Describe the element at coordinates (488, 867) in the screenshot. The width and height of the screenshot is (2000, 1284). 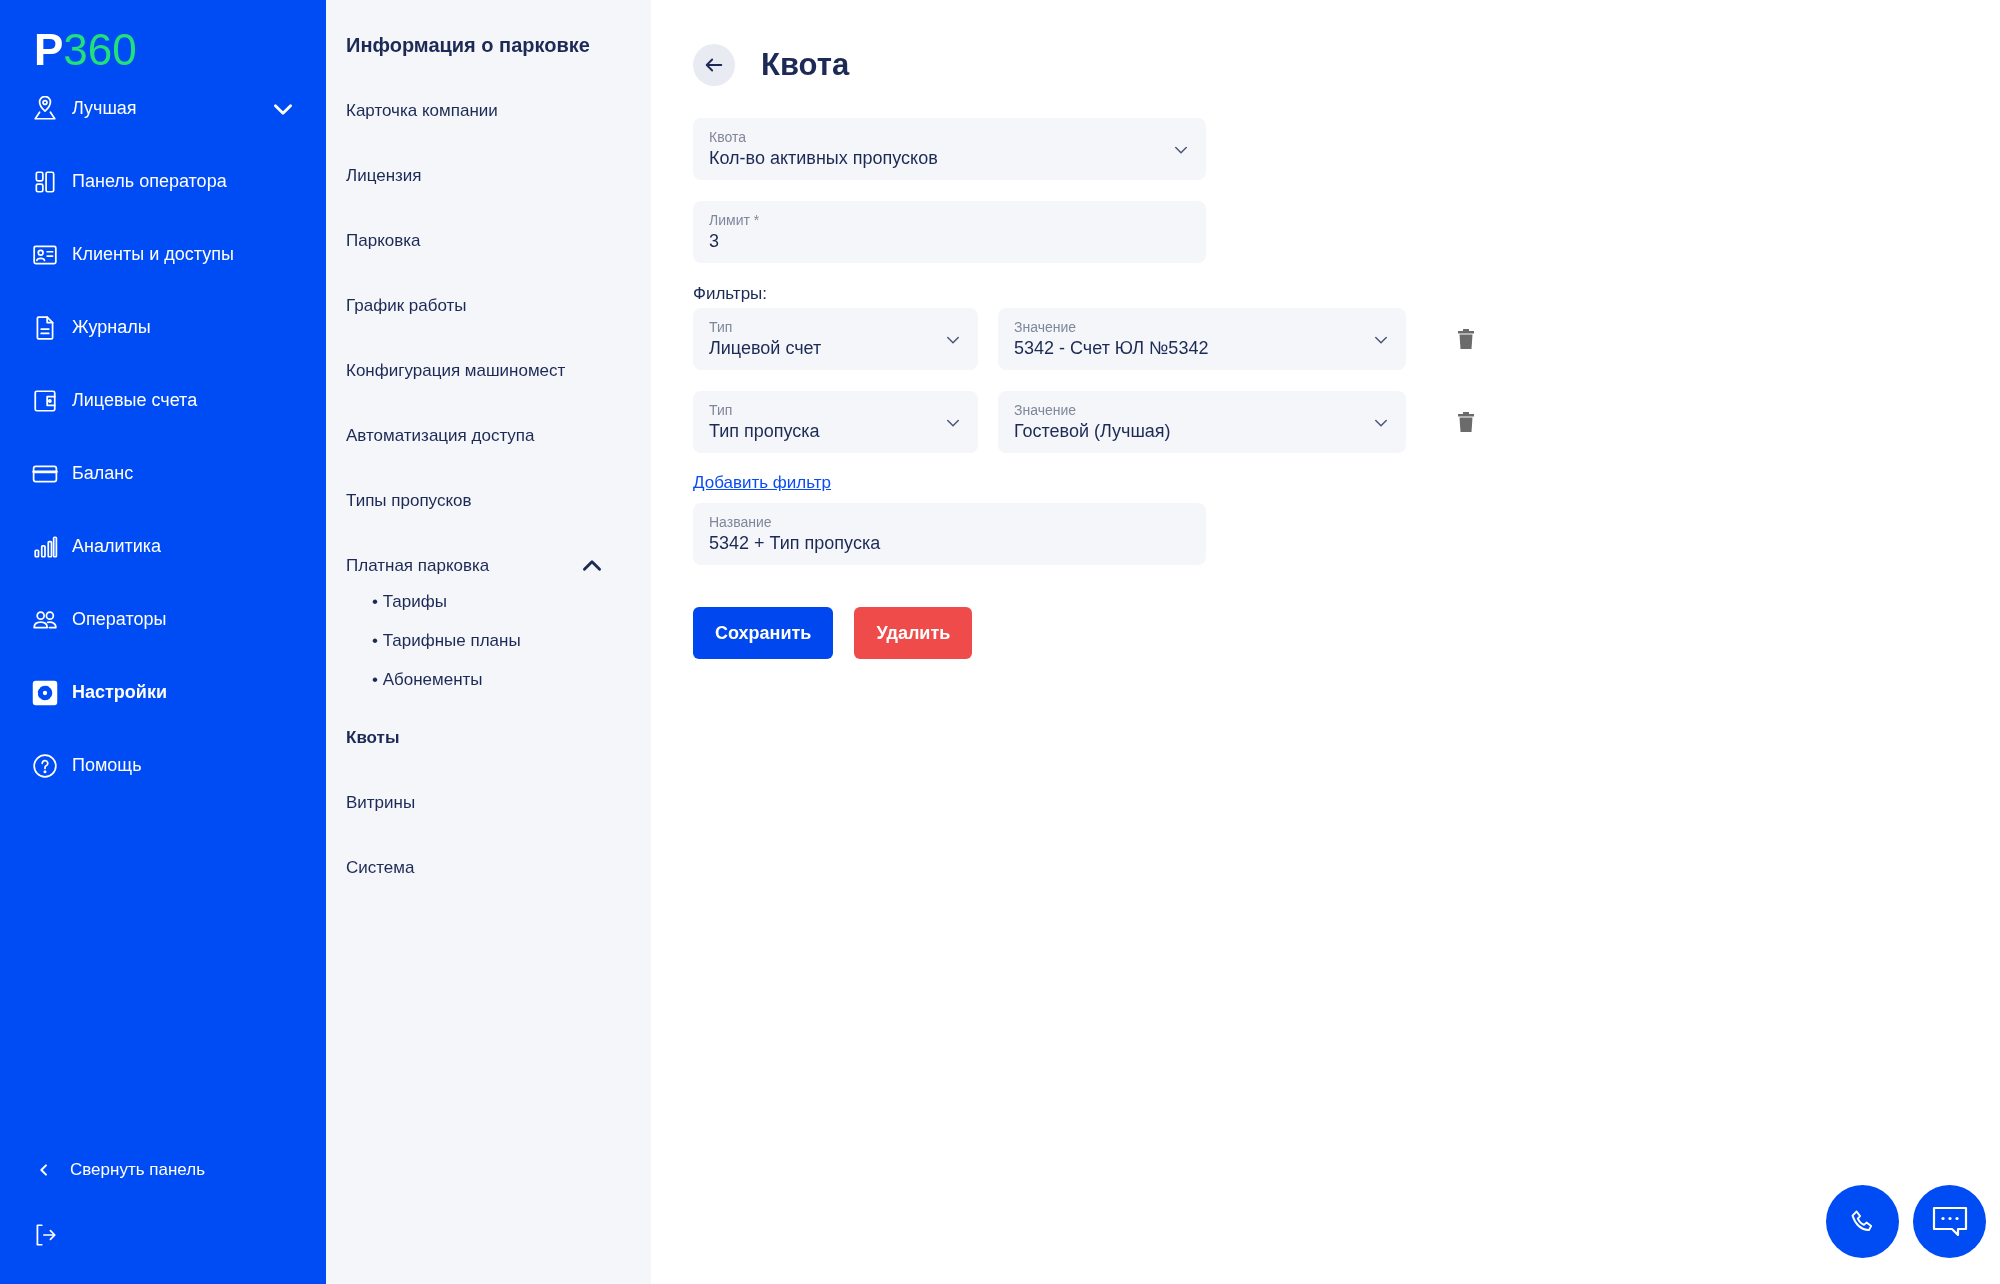
I see `settings-nav-item: Система` at that location.